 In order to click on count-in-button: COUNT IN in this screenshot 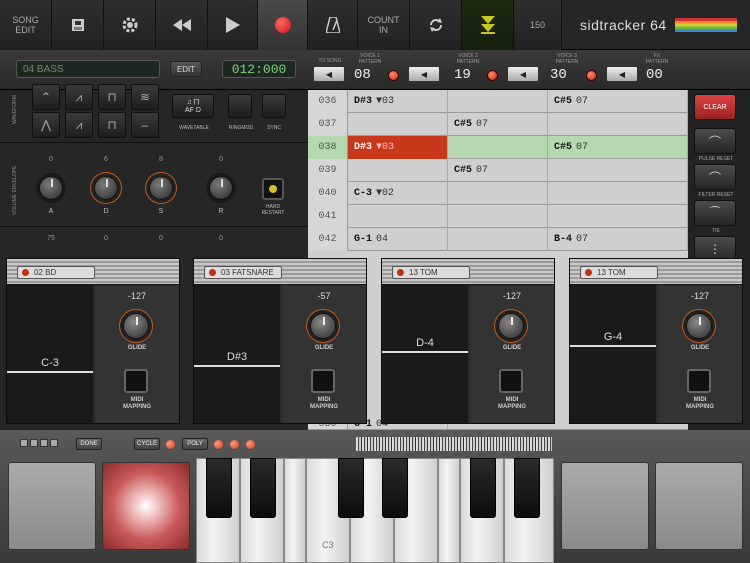, I will do `click(384, 25)`.